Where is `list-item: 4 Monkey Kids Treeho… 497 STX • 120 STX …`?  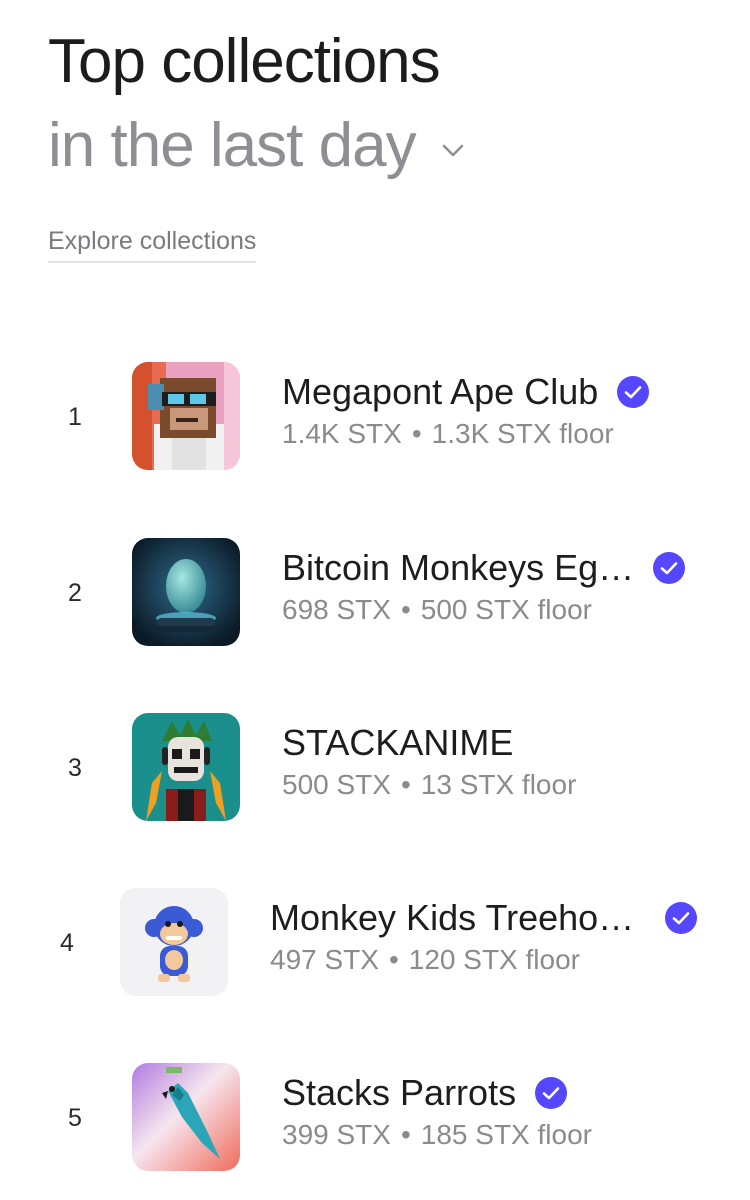
list-item: 4 Monkey Kids Treeho… 497 STX • 120 STX … is located at coordinates (375, 943).